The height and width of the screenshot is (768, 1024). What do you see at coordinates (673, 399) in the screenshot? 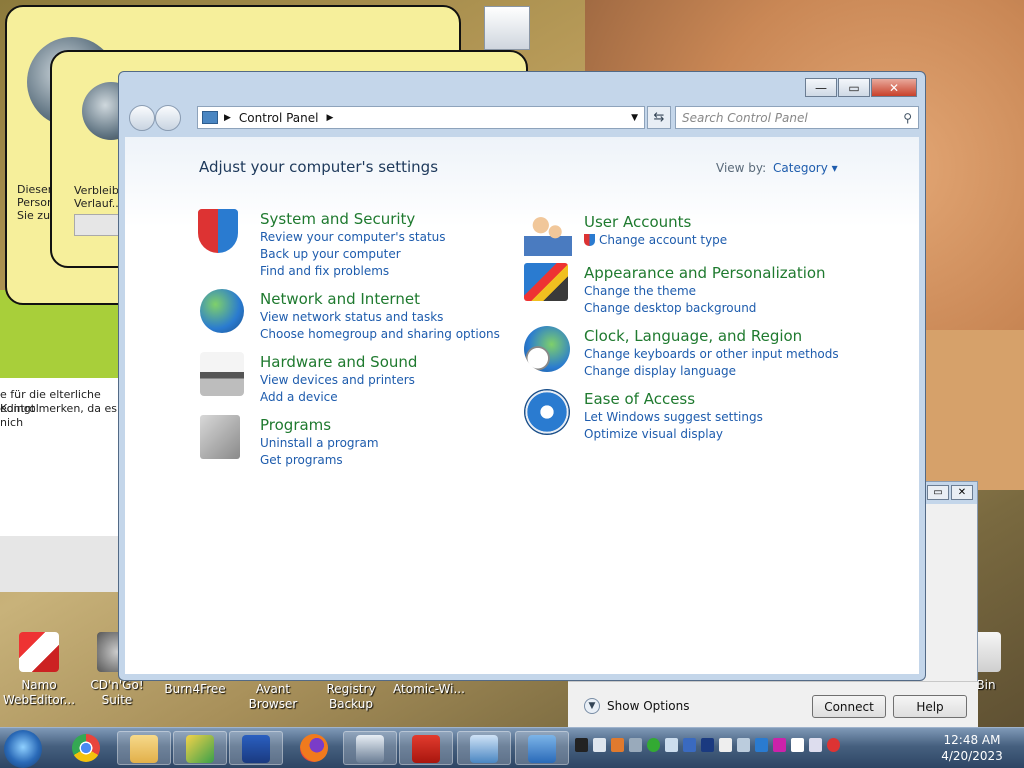
I see `category-title: Ease of Access` at bounding box center [673, 399].